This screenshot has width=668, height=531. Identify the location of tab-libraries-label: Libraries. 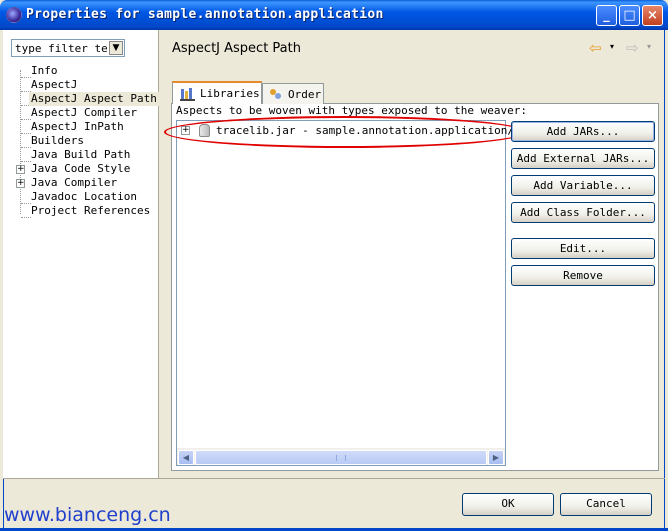
(230, 93).